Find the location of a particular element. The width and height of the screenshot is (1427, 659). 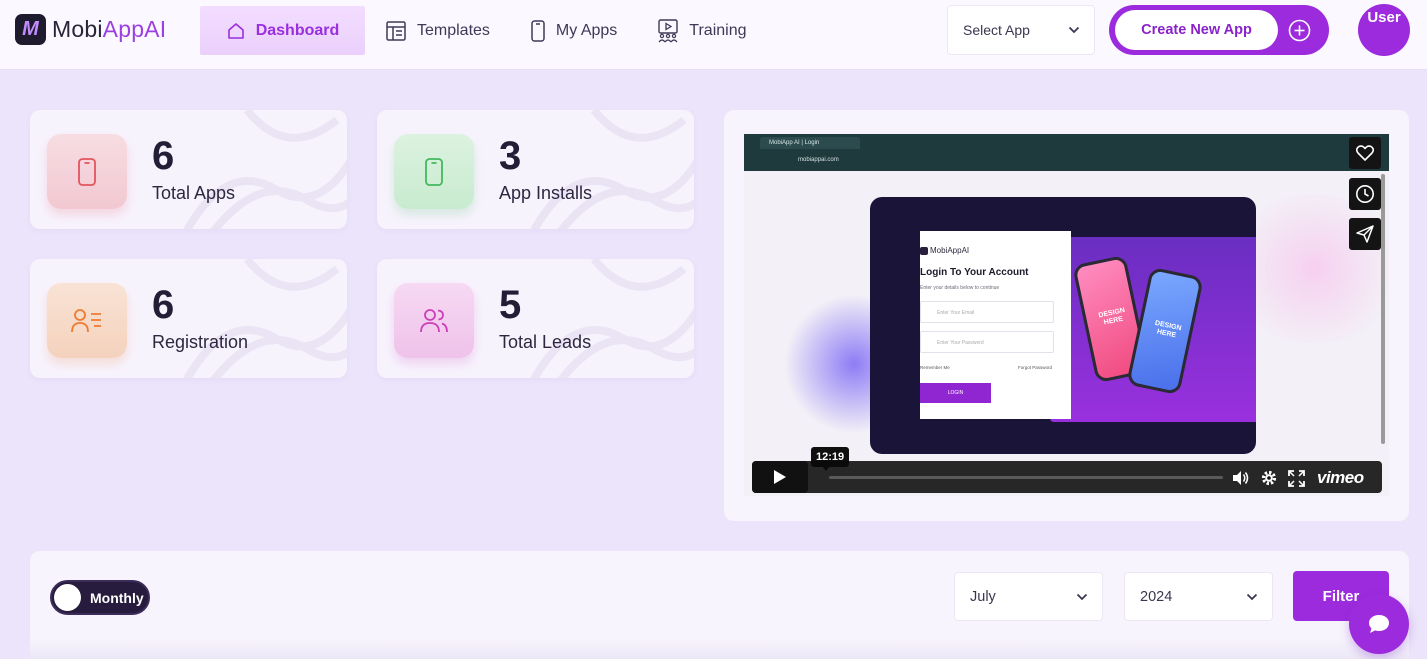

user-list-icon is located at coordinates (86, 320).